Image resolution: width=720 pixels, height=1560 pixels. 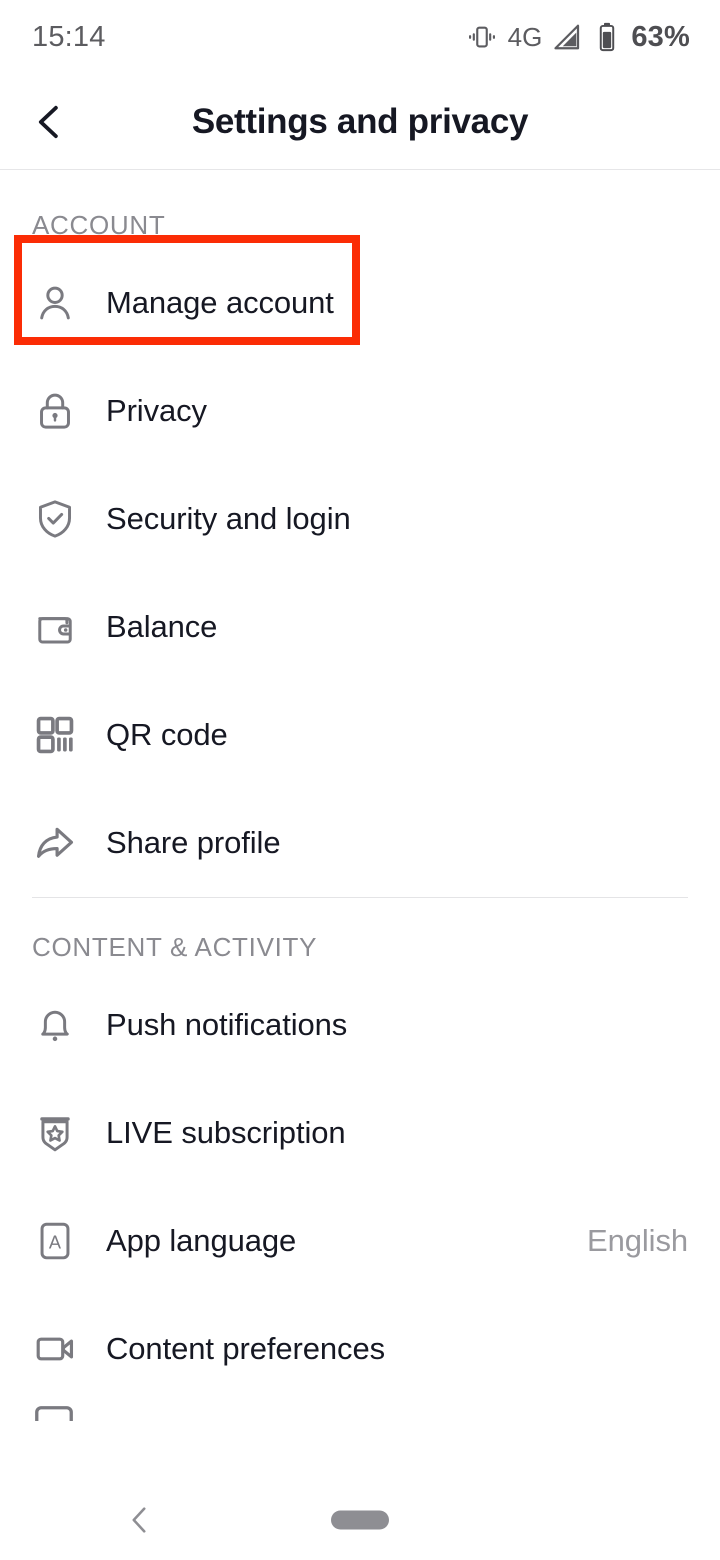 I want to click on list-item-label: Push notifications, so click(x=227, y=1024).